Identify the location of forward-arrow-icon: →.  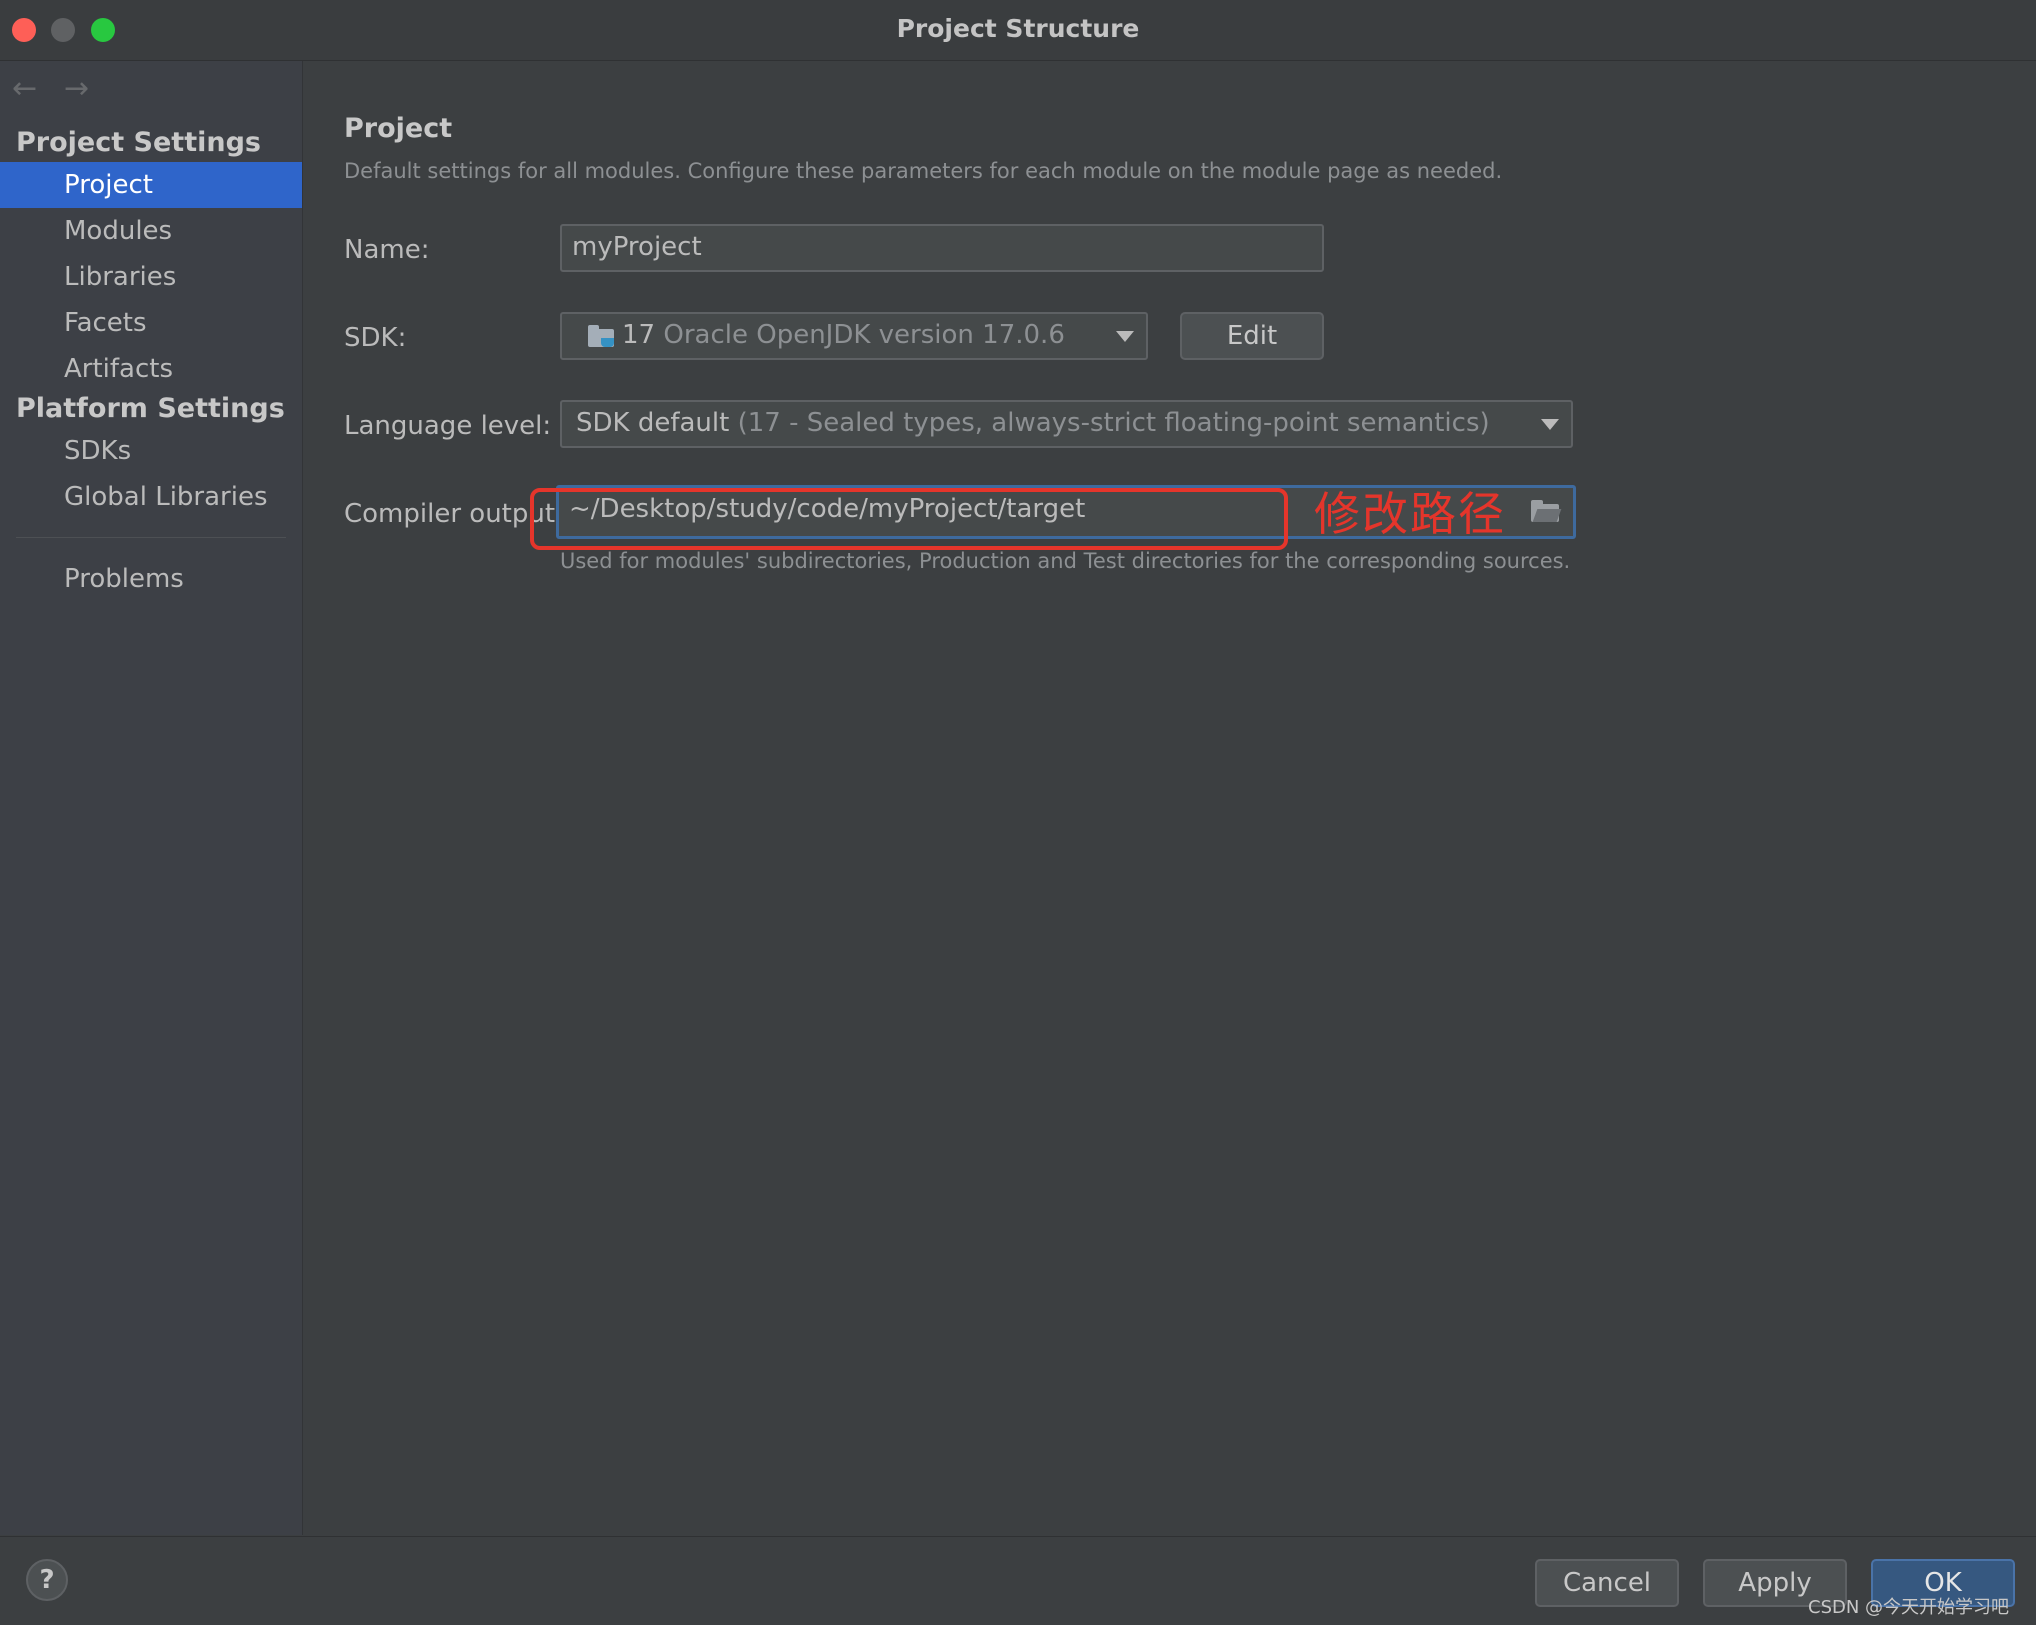
(76, 88).